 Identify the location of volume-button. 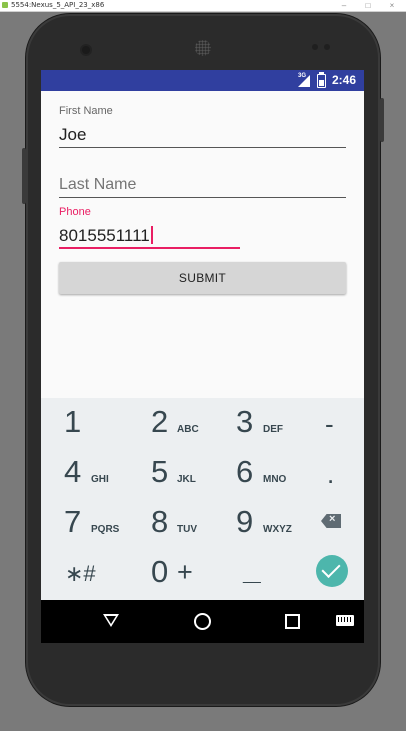
(24, 176).